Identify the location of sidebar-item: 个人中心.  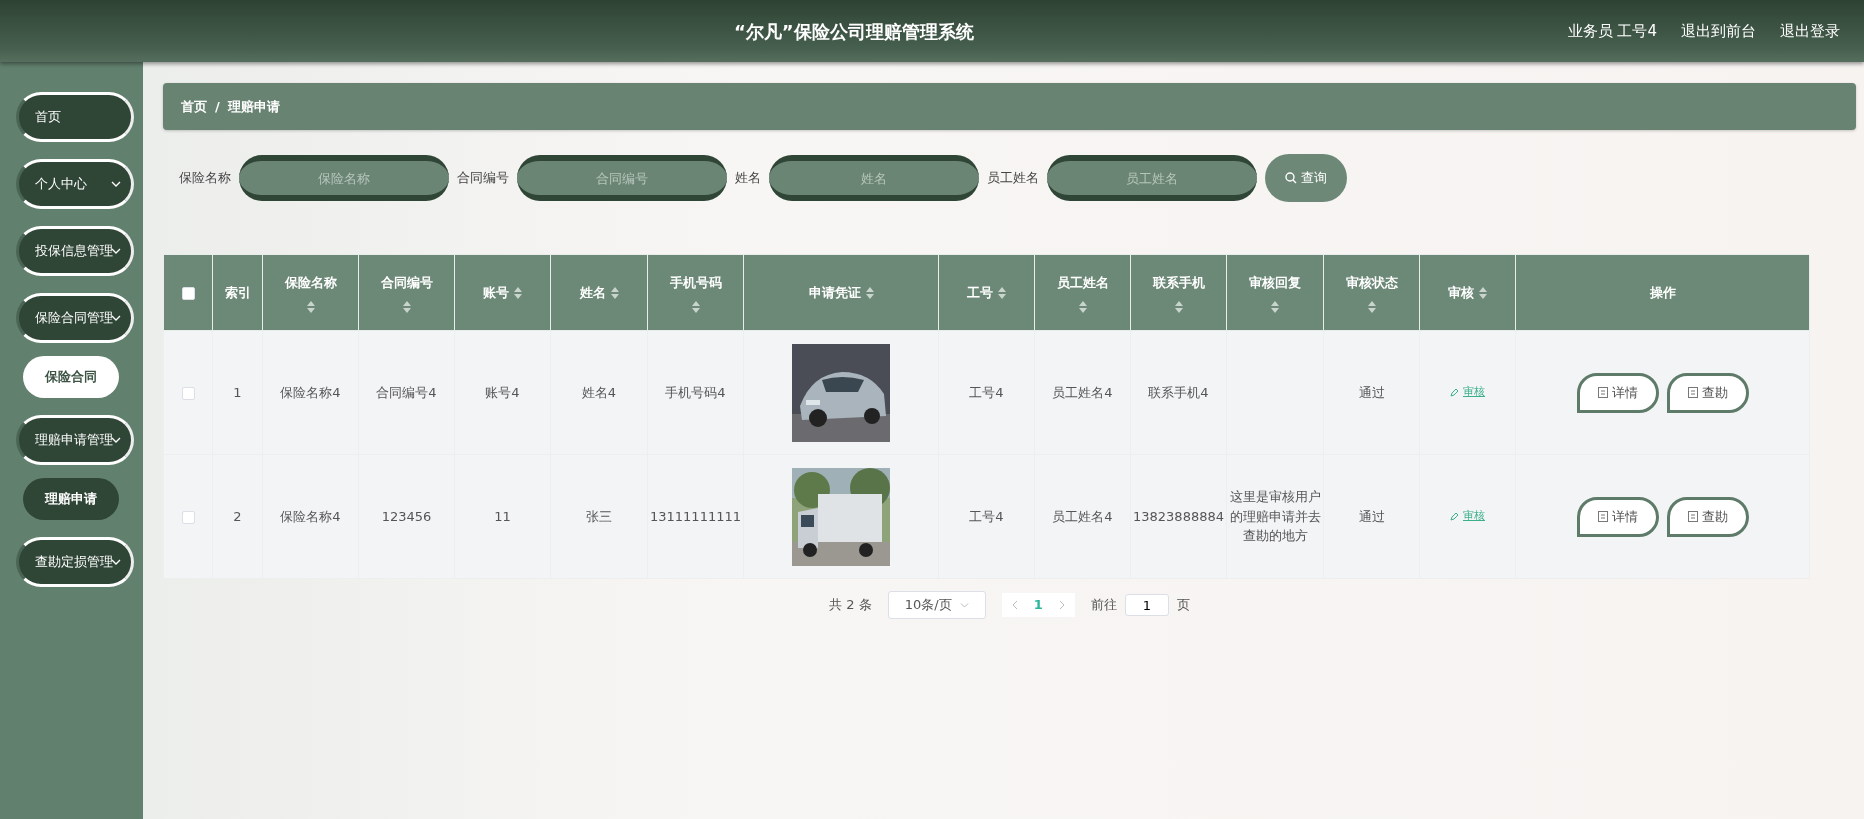
(75, 184).